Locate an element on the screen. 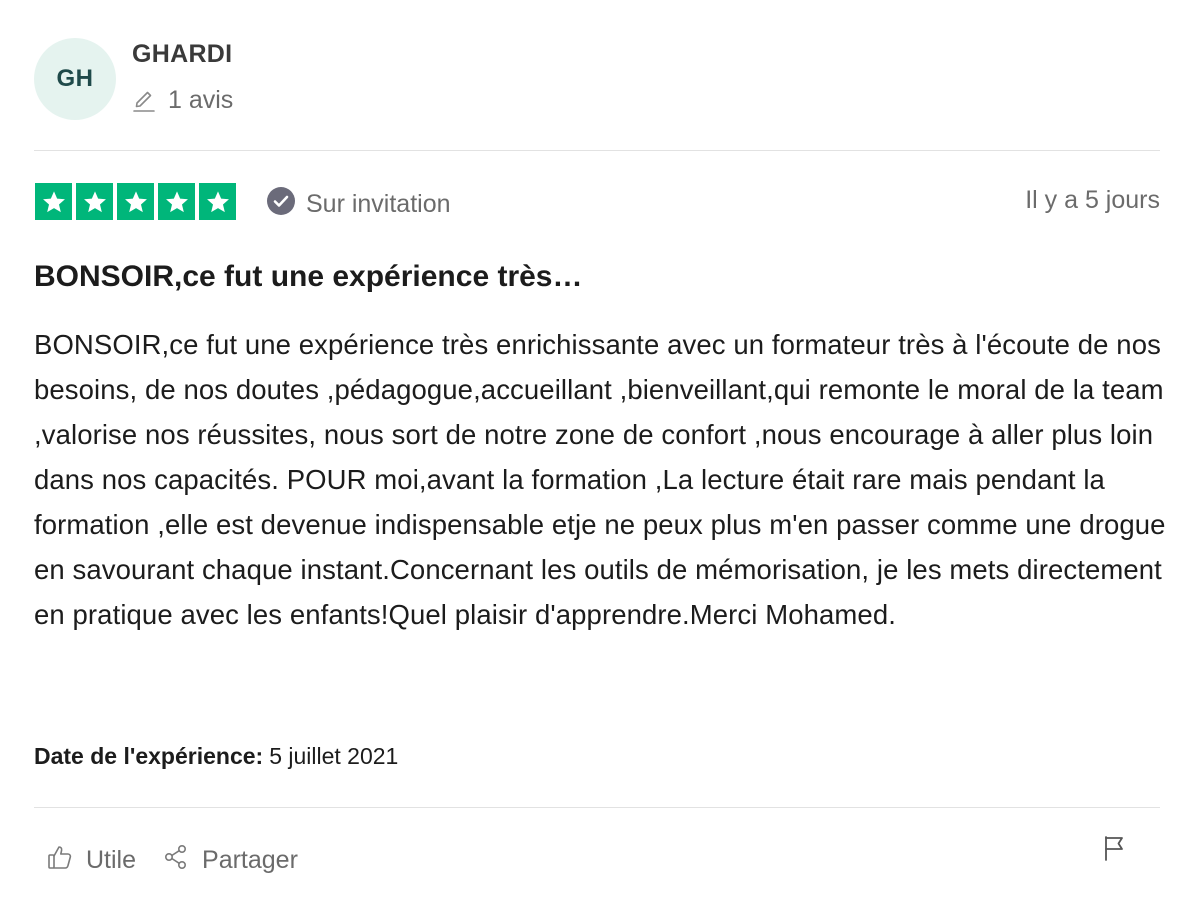 The width and height of the screenshot is (1200, 916). verified-badge: Sur invitation is located at coordinates (358, 204).